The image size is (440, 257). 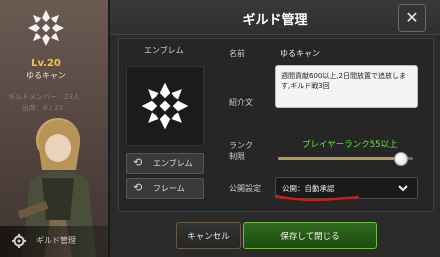 What do you see at coordinates (44, 97) in the screenshot?
I see `guild-member-count: ギルドメンバー：23人` at bounding box center [44, 97].